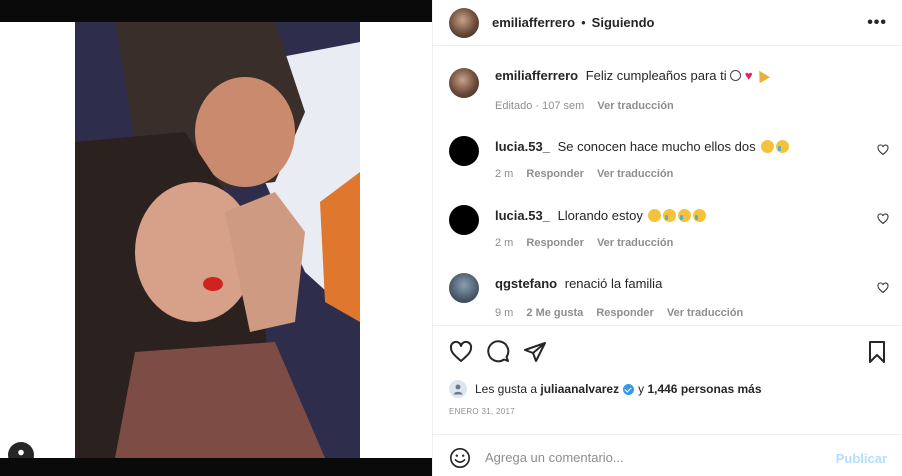 The width and height of the screenshot is (902, 476). What do you see at coordinates (877, 23) in the screenshot?
I see `more-options-icon: •••` at bounding box center [877, 23].